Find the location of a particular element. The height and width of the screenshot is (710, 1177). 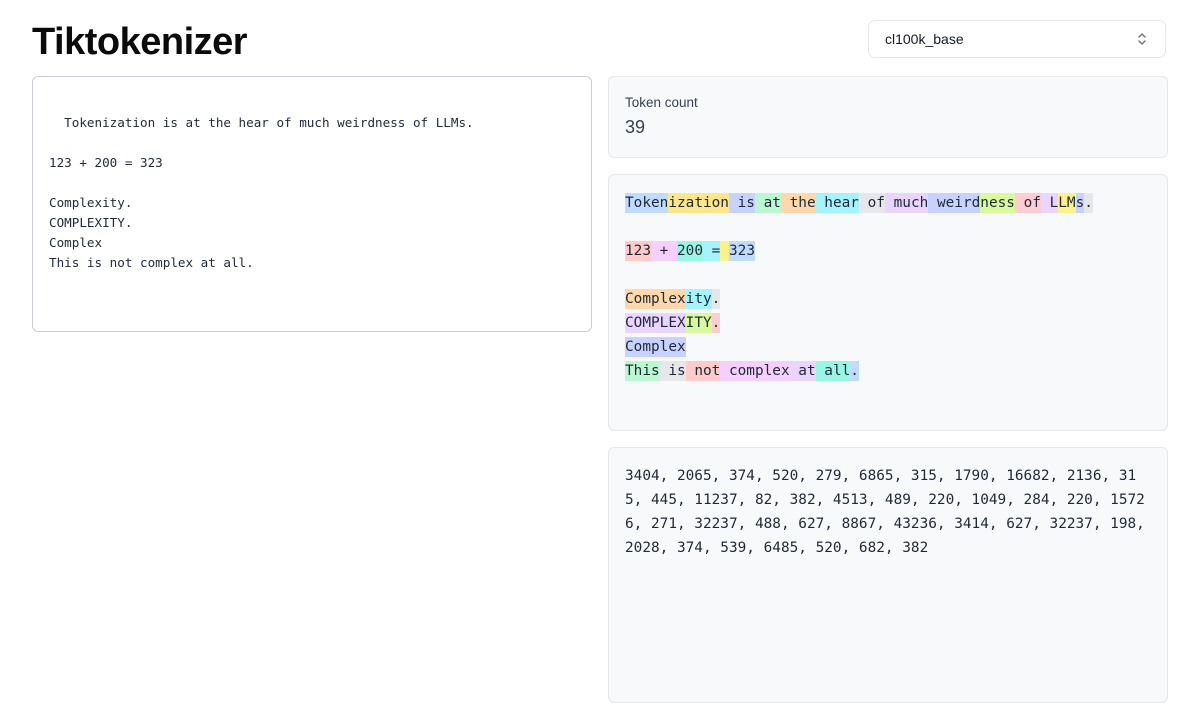

page-title: Tiktokenizer is located at coordinates (140, 42).